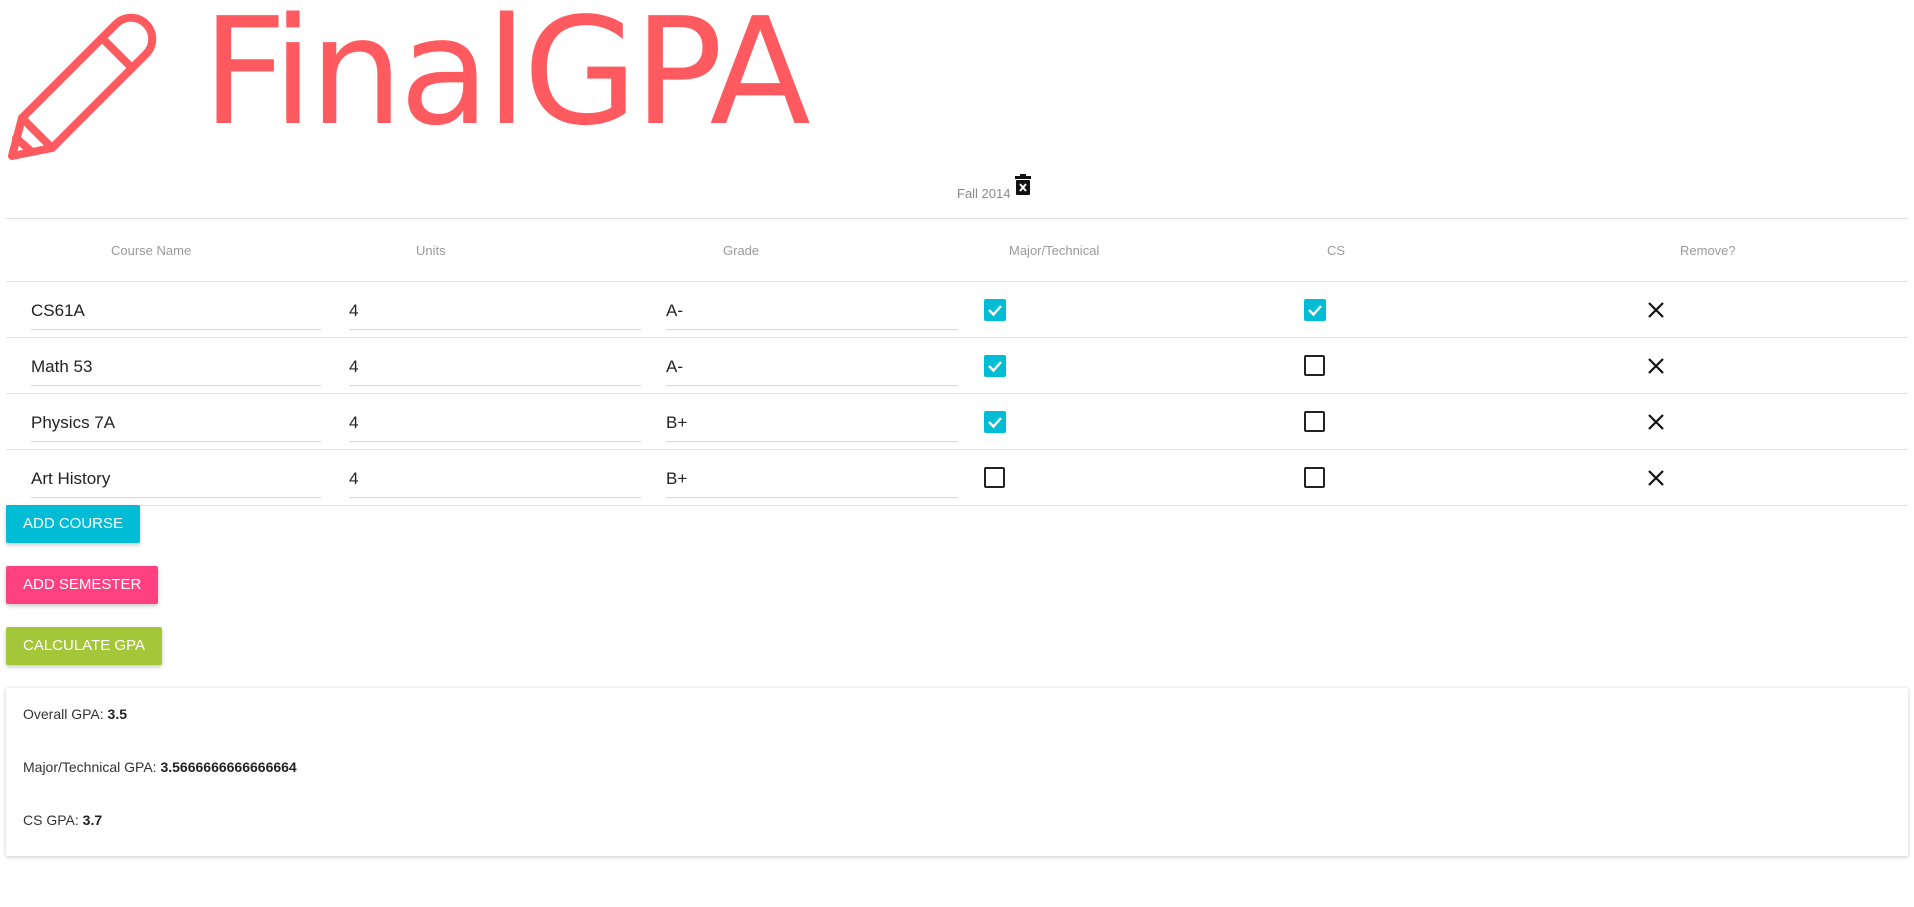  What do you see at coordinates (228, 767) in the screenshot?
I see `major-gpa-value: 3.5666666666666664` at bounding box center [228, 767].